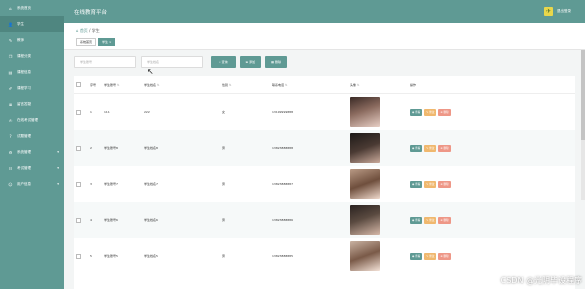  What do you see at coordinates (24, 71) in the screenshot?
I see `sidebar-item-label: 课程信息` at bounding box center [24, 71].